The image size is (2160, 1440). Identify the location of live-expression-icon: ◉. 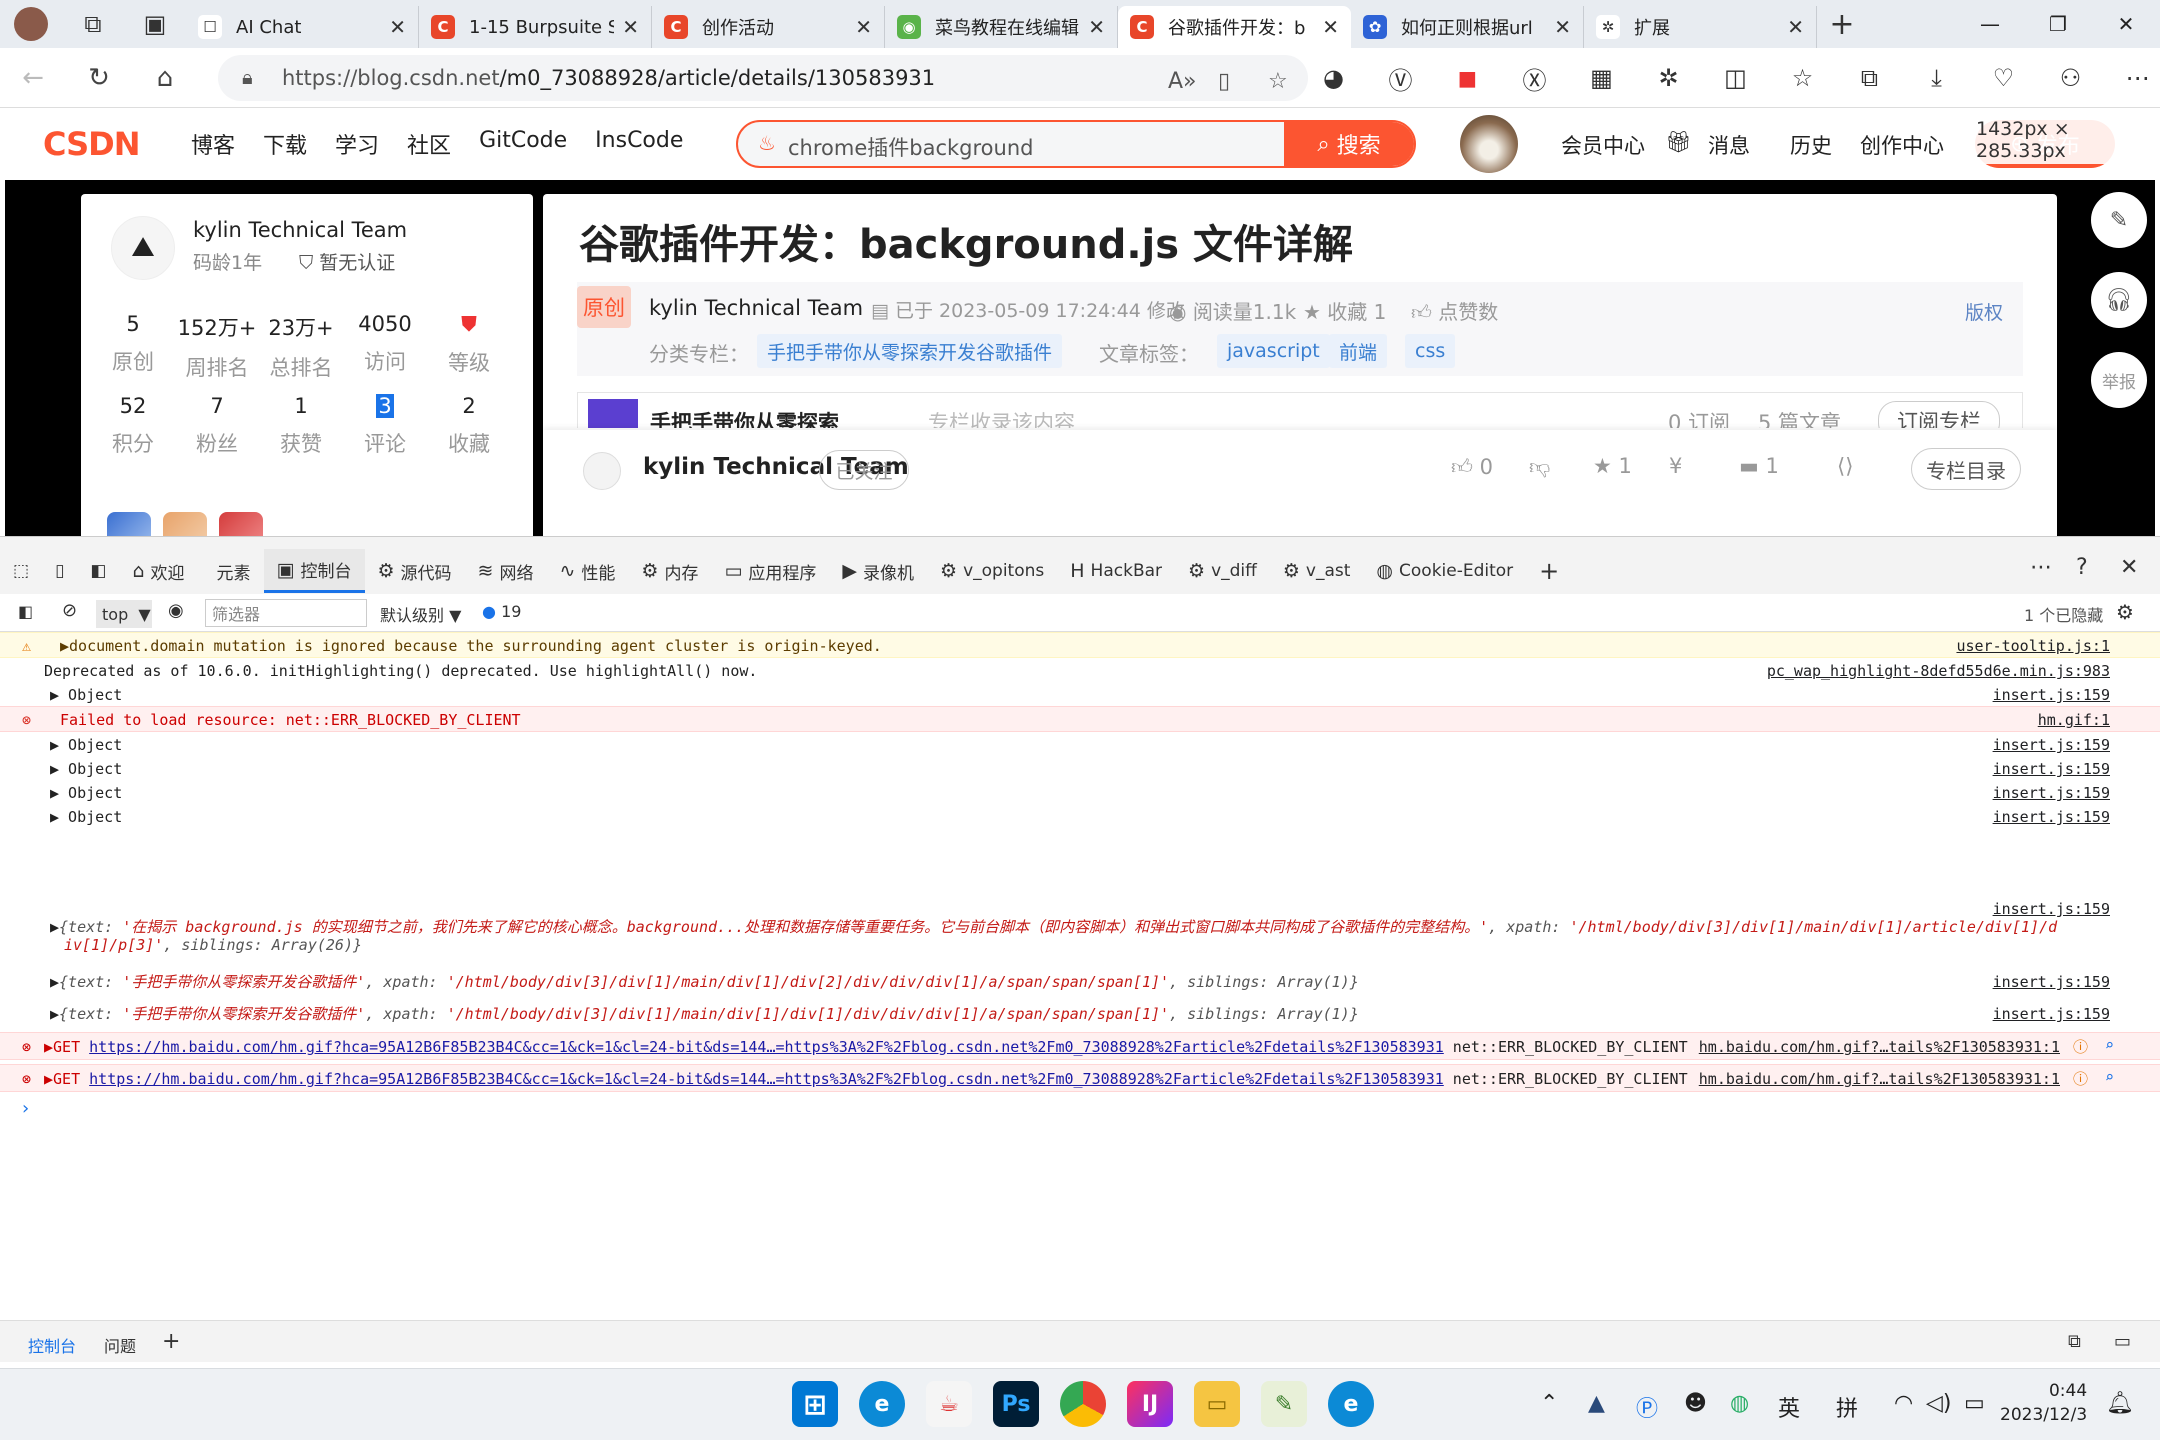
(176, 610).